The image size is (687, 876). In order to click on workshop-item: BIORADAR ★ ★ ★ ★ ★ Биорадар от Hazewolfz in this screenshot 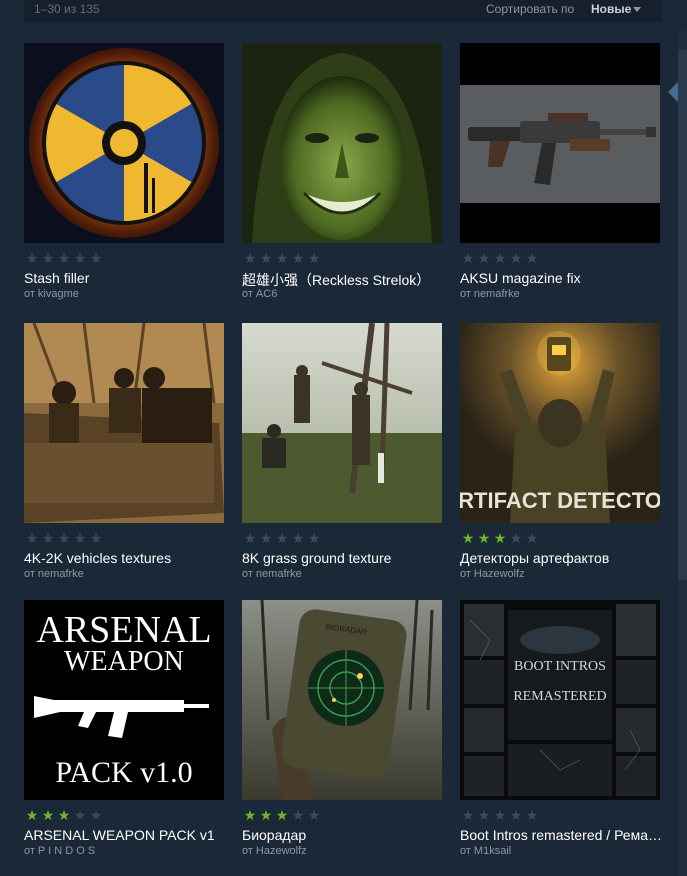, I will do `click(342, 728)`.